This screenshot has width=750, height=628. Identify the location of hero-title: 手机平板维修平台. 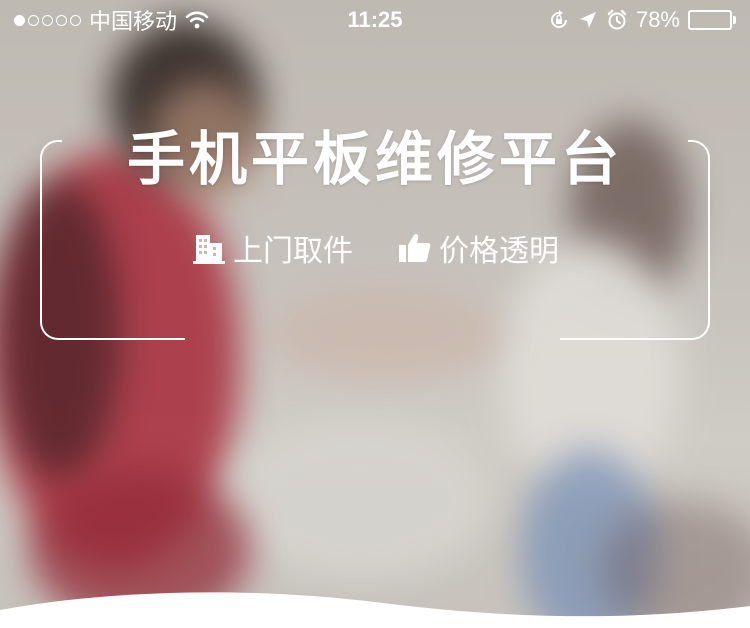
(374, 159).